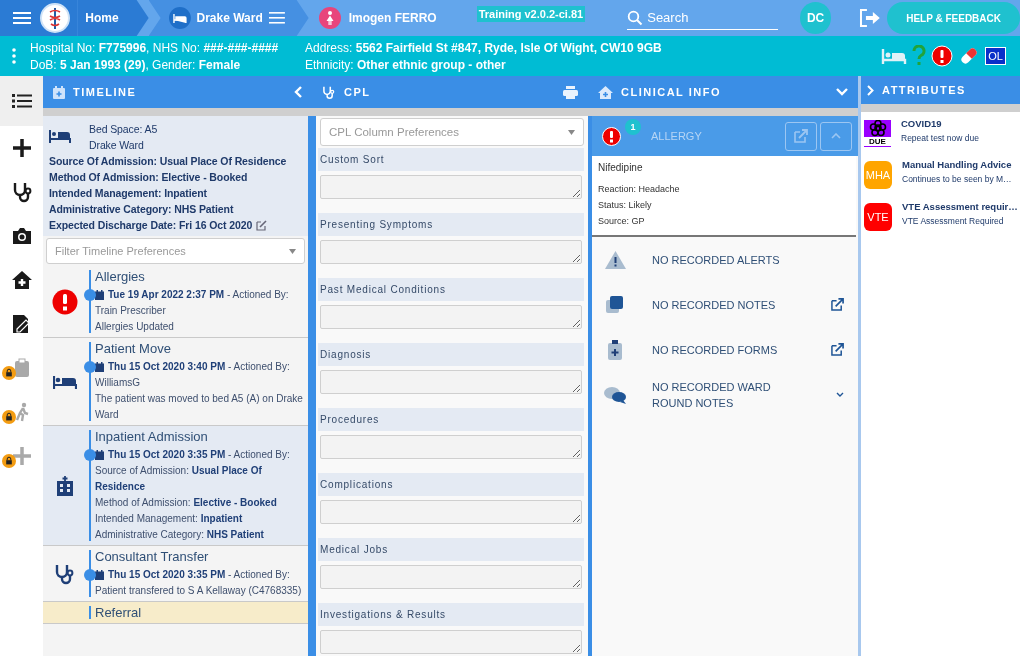 This screenshot has width=1020, height=656. What do you see at coordinates (484, 47) in the screenshot?
I see `patient-detail: Address: 5562 Fairfield St #847, Ryde, Isle Of Wight, CW10 9GB` at bounding box center [484, 47].